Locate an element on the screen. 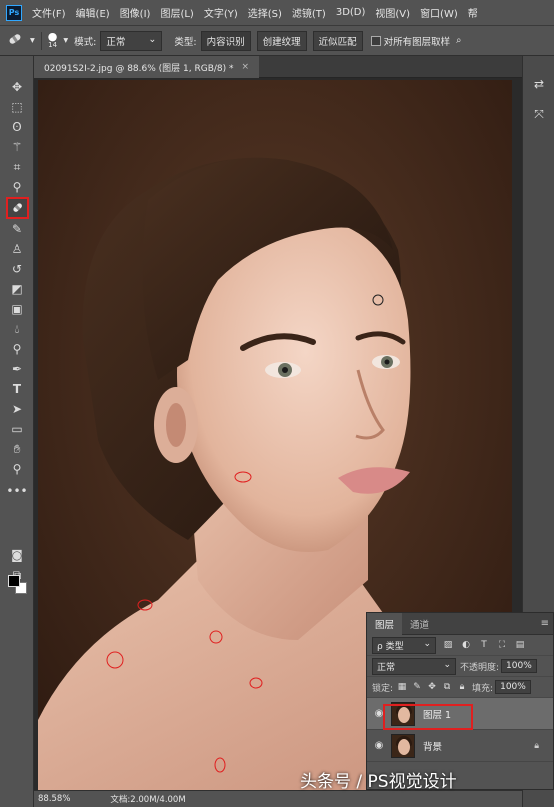 Image resolution: width=554 pixels, height=807 pixels. smart-object-filter-icon: ▤ is located at coordinates (520, 645).